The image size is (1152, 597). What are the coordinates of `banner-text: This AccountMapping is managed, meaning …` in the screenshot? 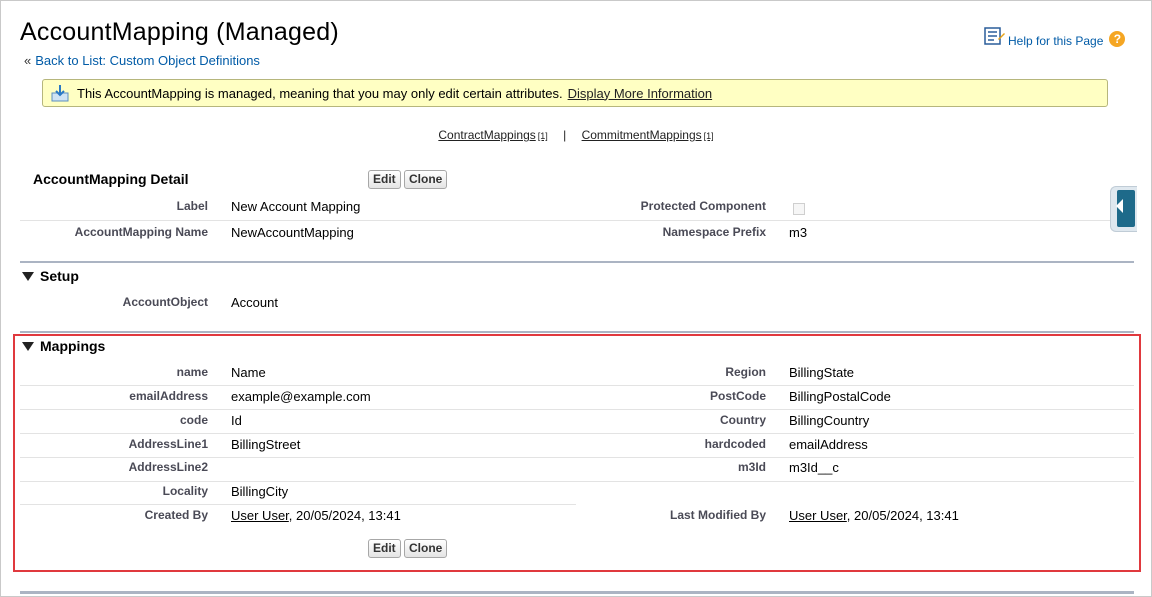 It's located at (320, 93).